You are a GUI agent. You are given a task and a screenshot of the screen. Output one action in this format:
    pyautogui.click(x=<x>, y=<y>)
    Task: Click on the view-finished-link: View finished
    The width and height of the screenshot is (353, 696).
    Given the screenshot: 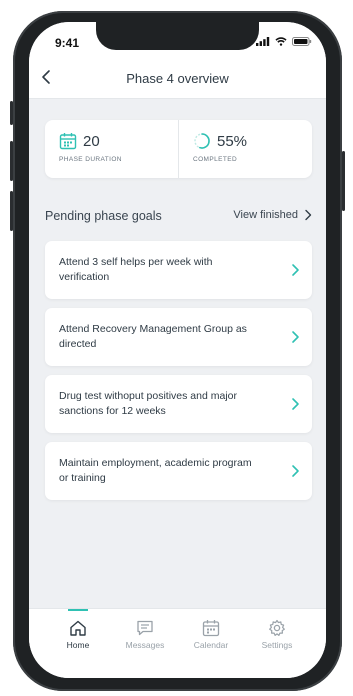 What is the action you would take?
    pyautogui.click(x=272, y=215)
    